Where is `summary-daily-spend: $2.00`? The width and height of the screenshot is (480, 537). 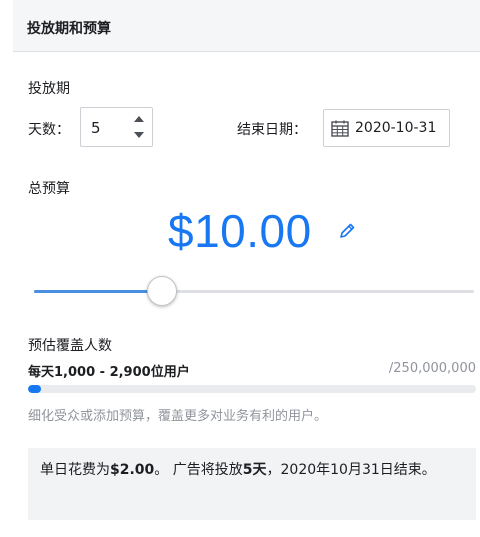
summary-daily-spend: $2.00 is located at coordinates (132, 470).